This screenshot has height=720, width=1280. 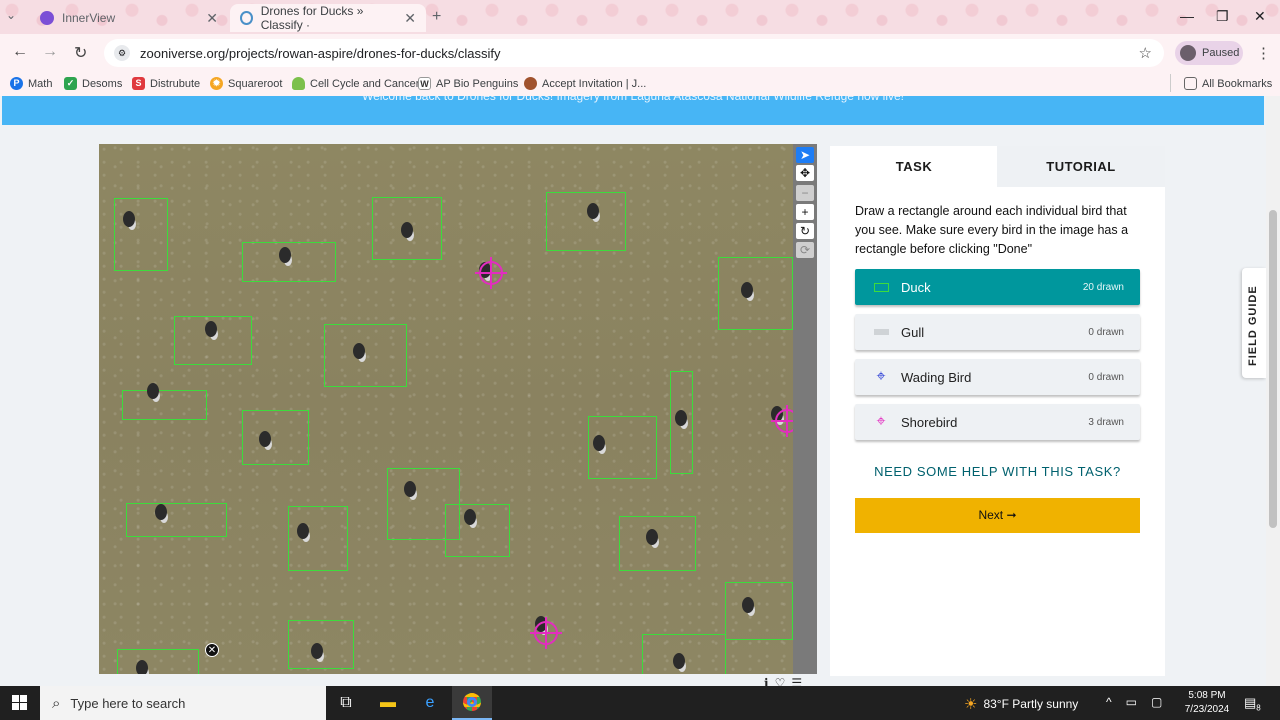 I want to click on choice-shorebird: ⌖ Shorebird 3 drawn, so click(x=997, y=422).